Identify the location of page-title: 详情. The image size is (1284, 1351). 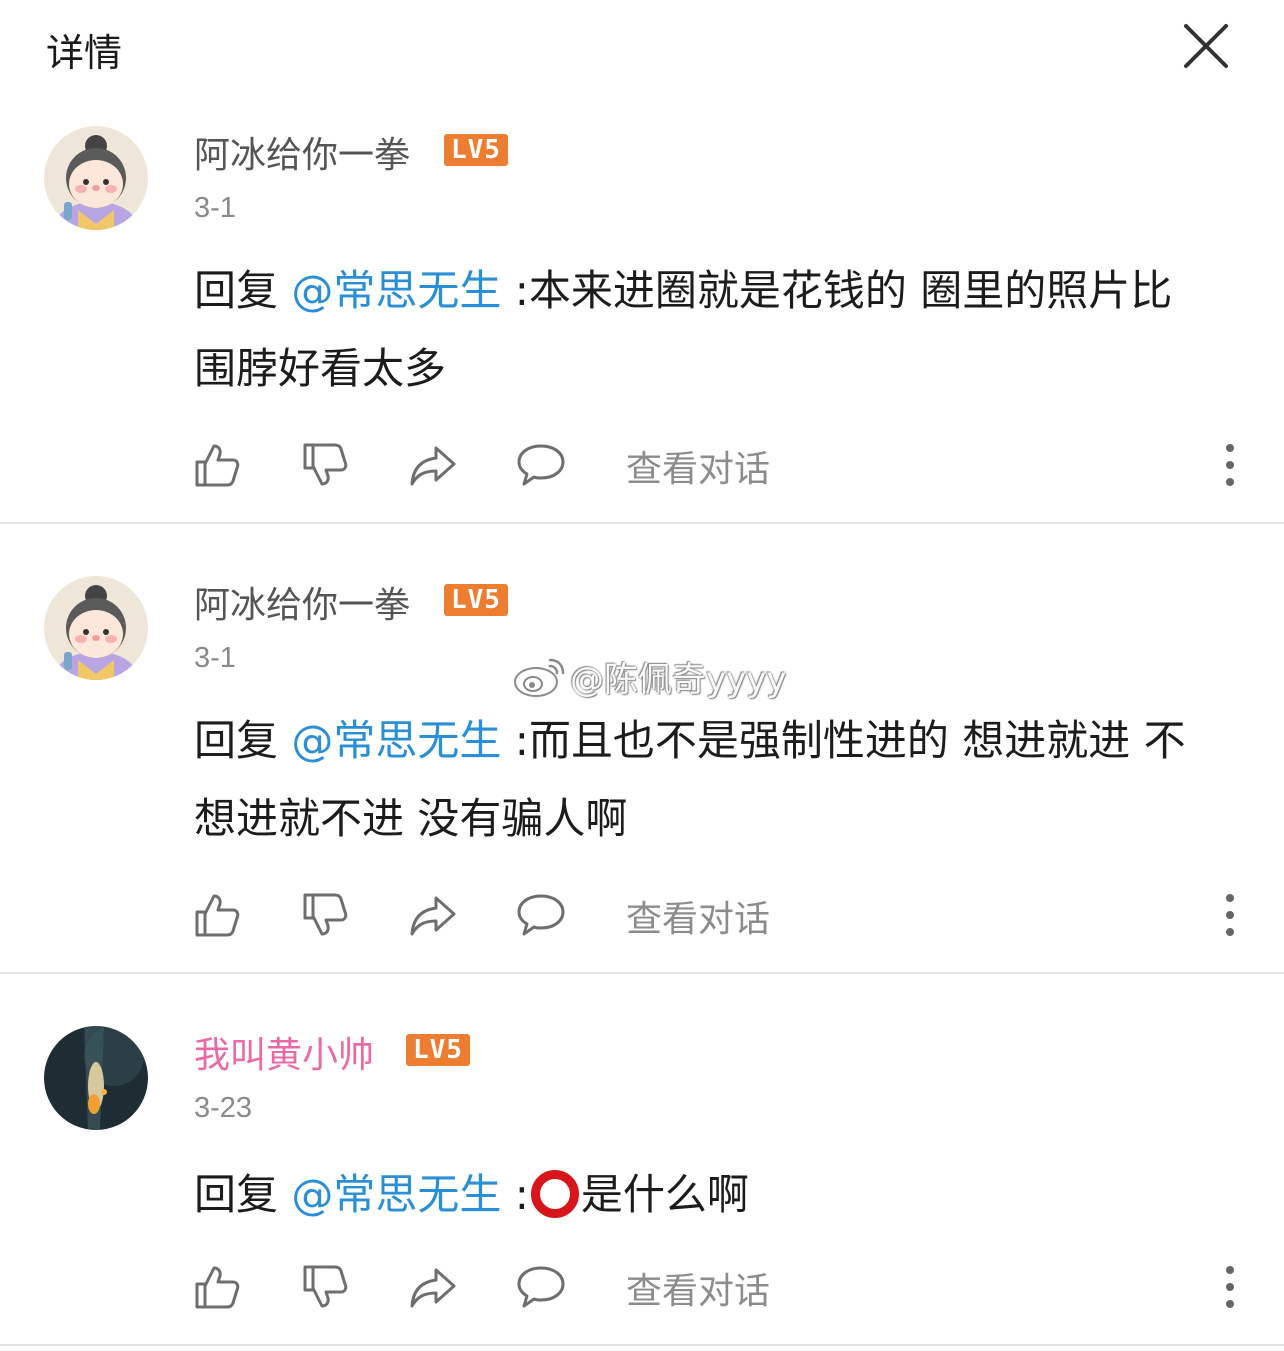
(84, 53).